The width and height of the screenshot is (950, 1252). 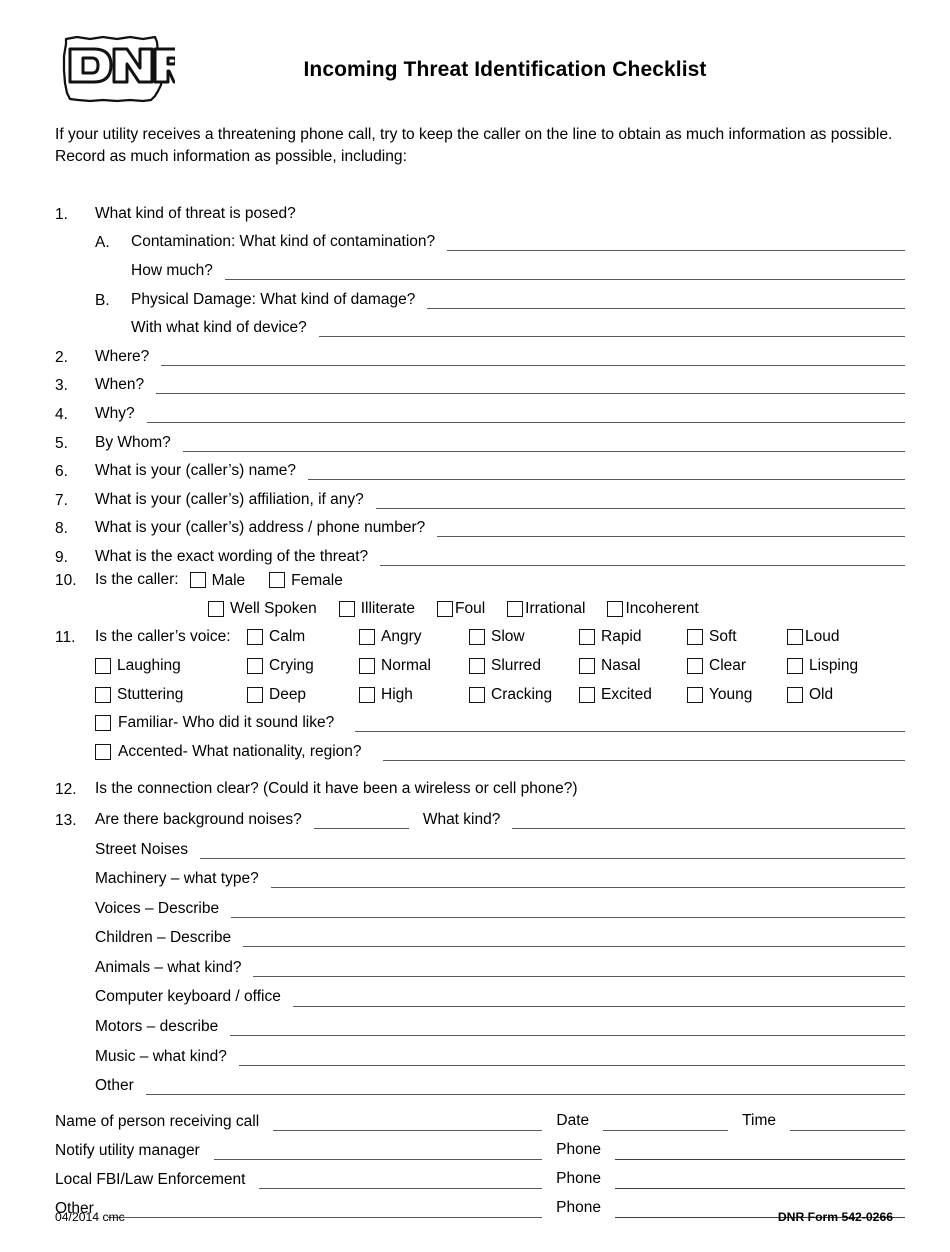 I want to click on answer-line-address-phone, so click(x=671, y=529).